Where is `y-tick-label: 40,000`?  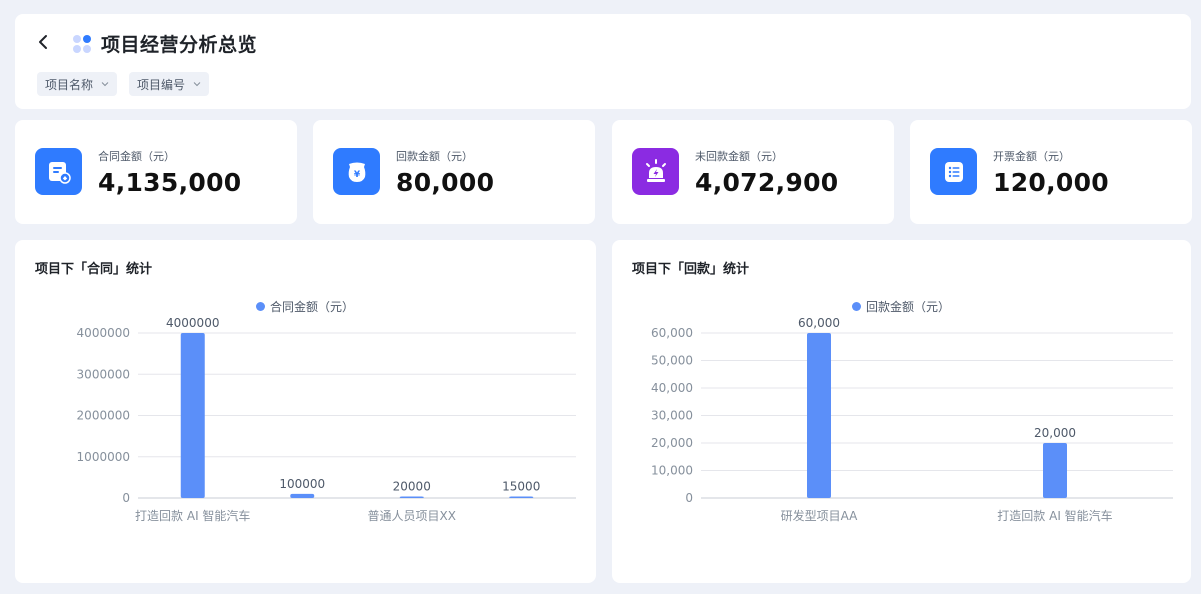 y-tick-label: 40,000 is located at coordinates (672, 388).